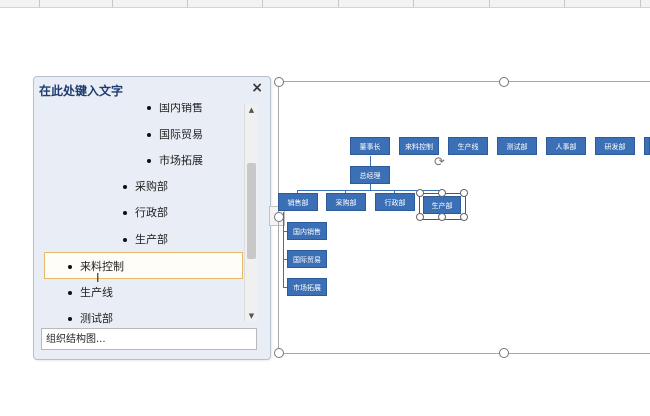 The width and height of the screenshot is (650, 416). What do you see at coordinates (346, 202) in the screenshot?
I see `org-box: 采购部` at bounding box center [346, 202].